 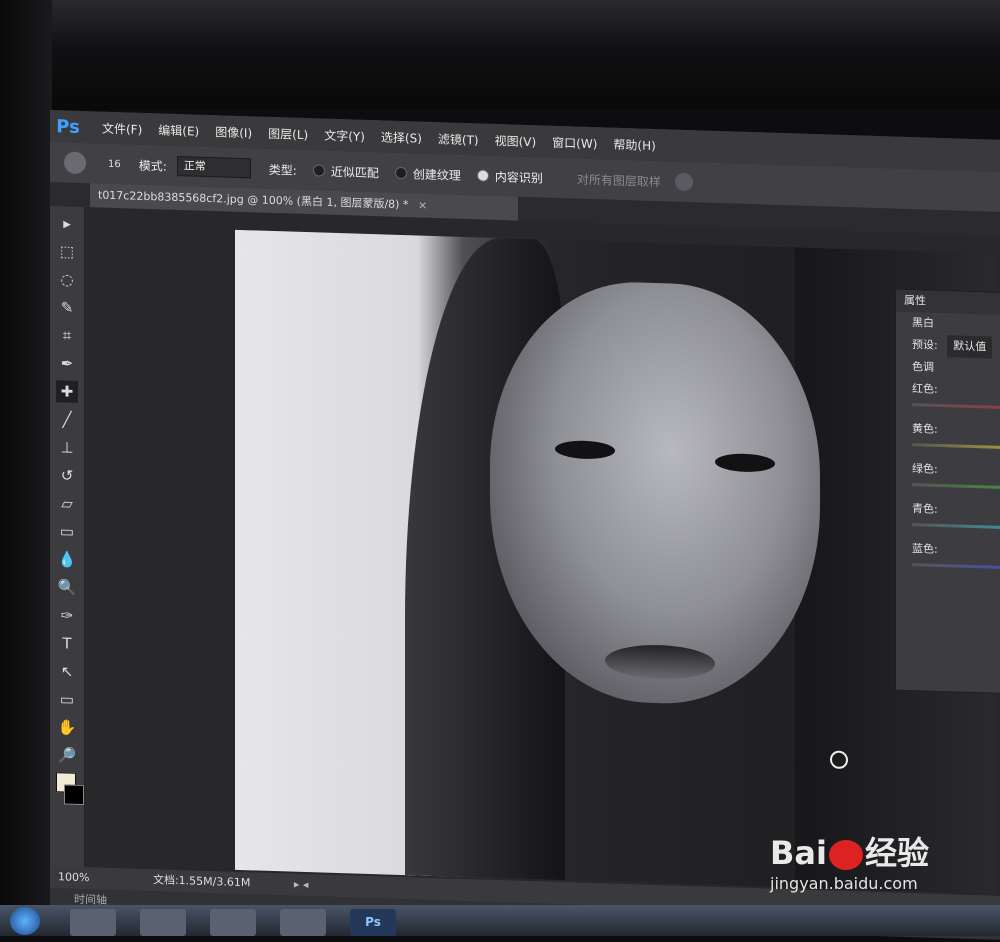 What do you see at coordinates (970, 347) in the screenshot?
I see `preset-select: 默认值` at bounding box center [970, 347].